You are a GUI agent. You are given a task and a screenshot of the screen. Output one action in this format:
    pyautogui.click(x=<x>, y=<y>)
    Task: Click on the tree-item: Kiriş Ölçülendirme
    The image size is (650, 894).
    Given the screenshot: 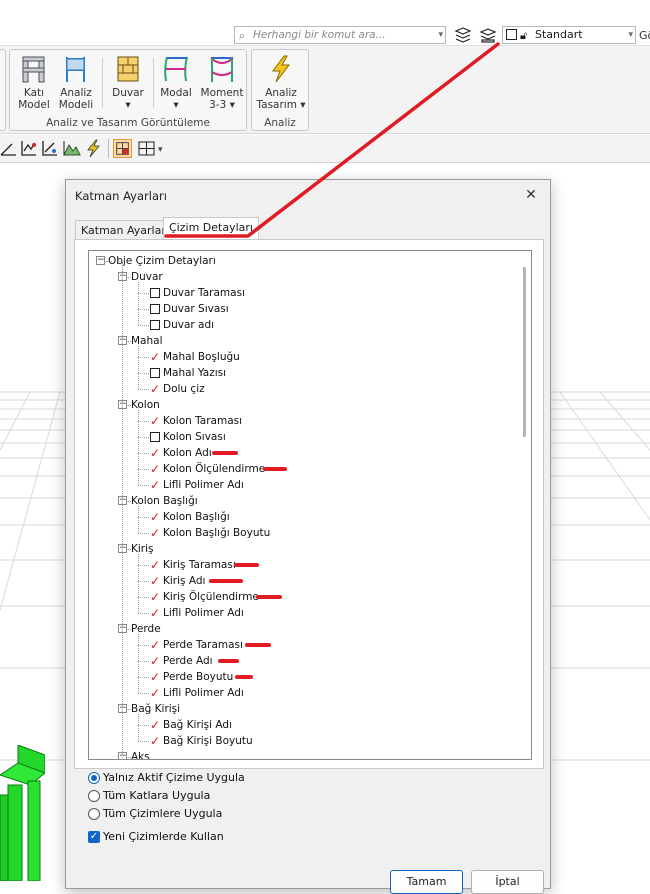 What is the action you would take?
    pyautogui.click(x=211, y=597)
    